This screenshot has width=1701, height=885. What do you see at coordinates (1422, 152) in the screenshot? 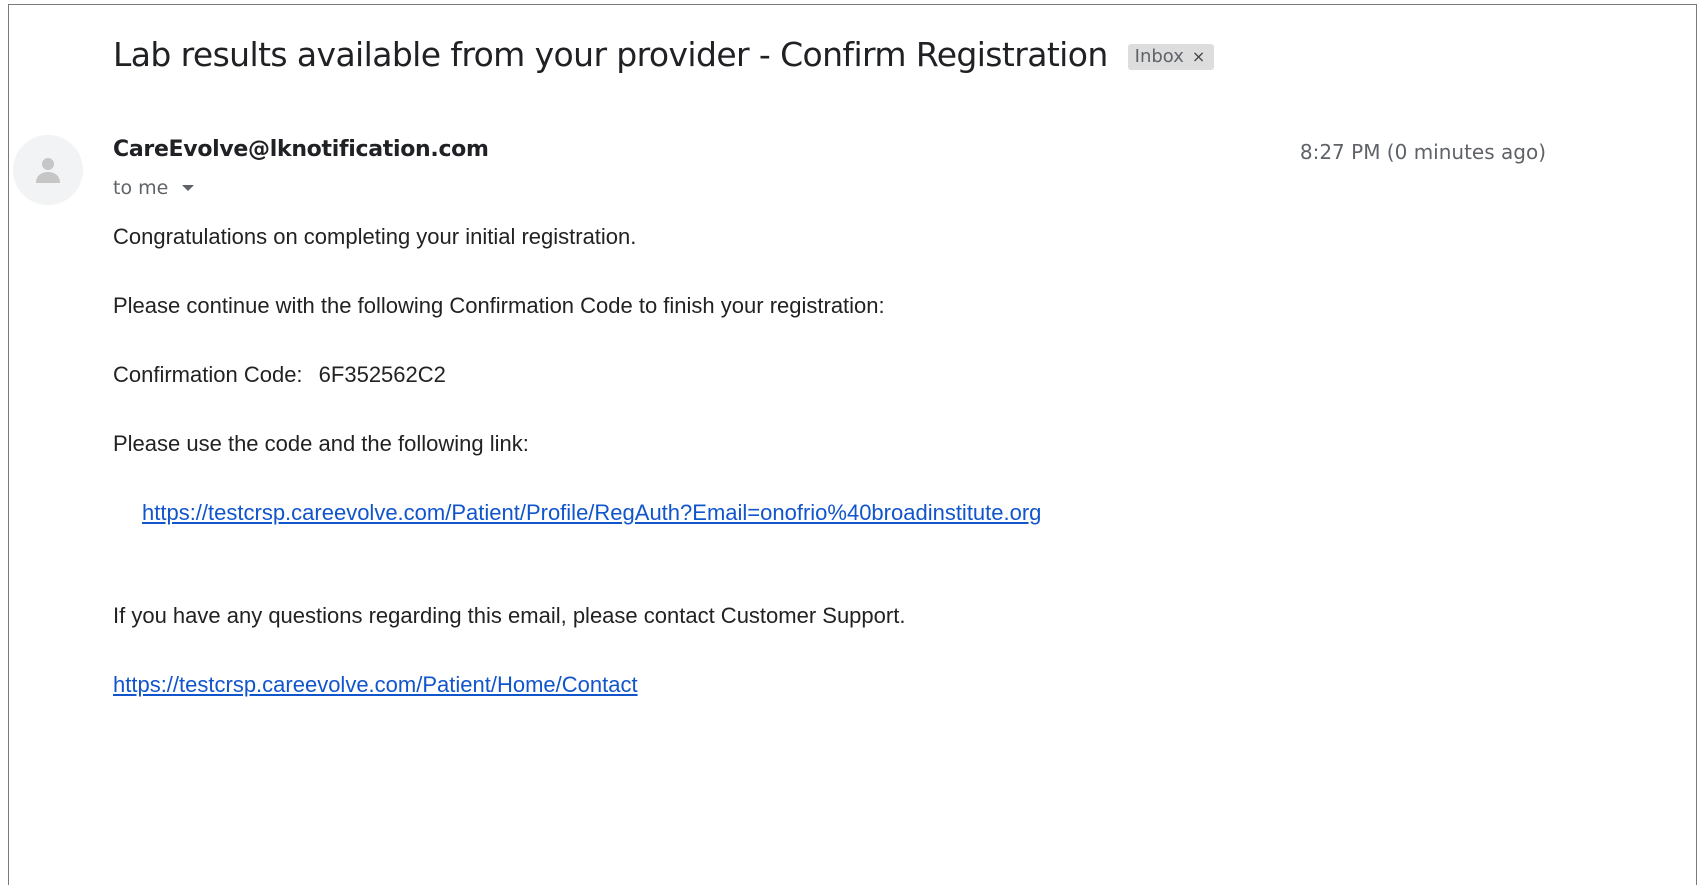
I see `email-timestamp: 8:27 PM (0 minutes ago)` at bounding box center [1422, 152].